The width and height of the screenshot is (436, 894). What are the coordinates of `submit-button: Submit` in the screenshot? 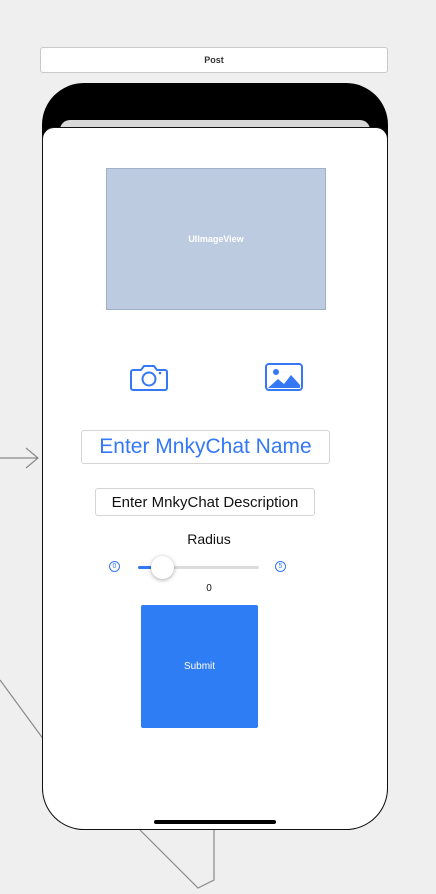 It's located at (199, 666).